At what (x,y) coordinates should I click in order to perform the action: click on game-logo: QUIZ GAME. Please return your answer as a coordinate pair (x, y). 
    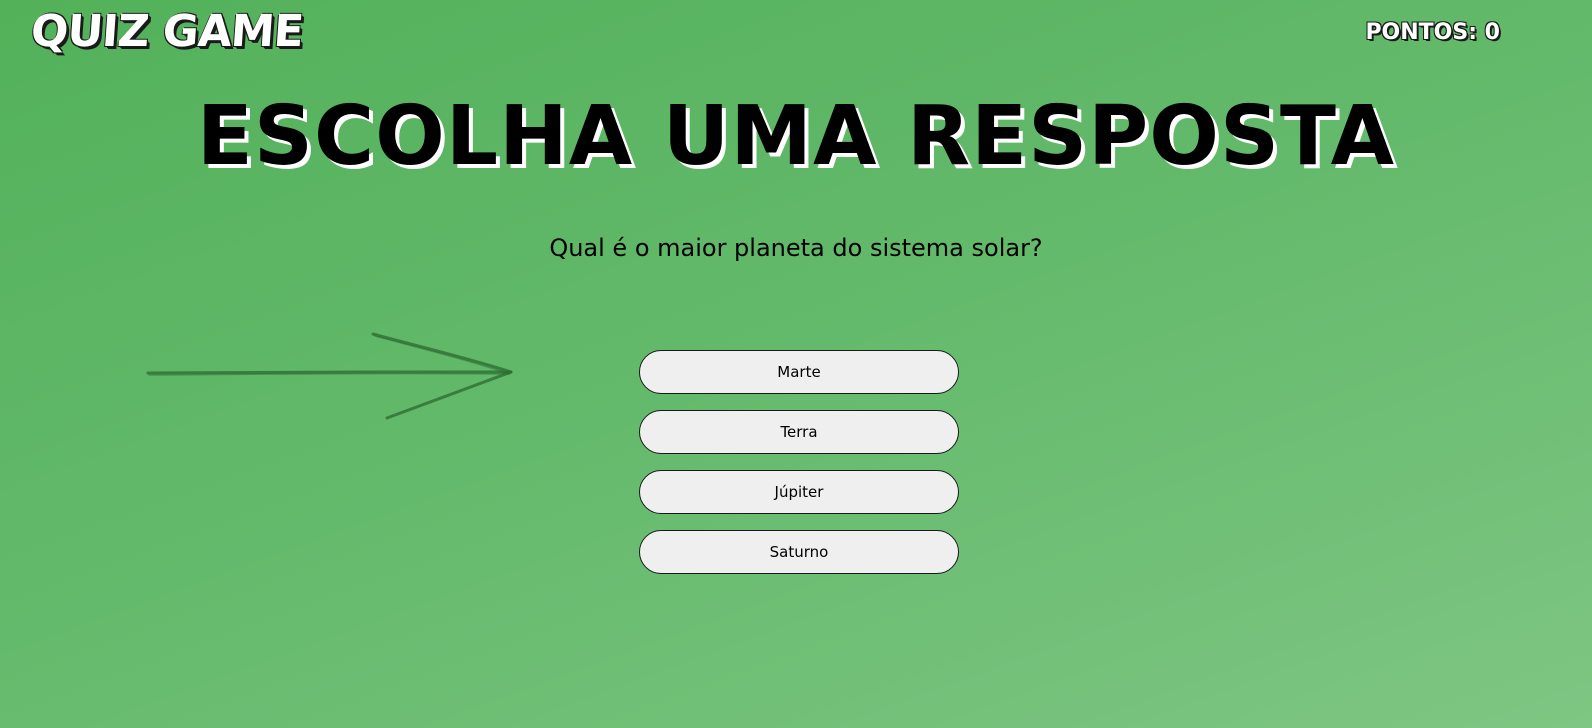
    Looking at the image, I should click on (167, 31).